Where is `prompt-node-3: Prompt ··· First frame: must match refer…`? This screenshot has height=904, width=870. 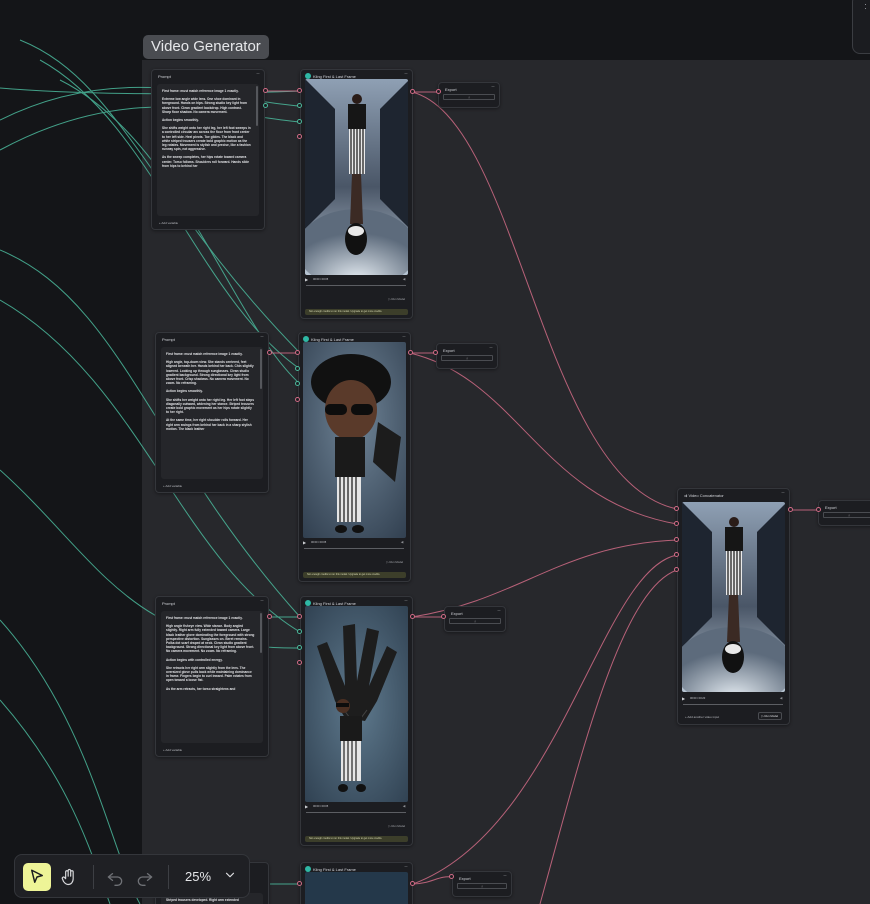
prompt-node-3: Prompt ··· First frame: must match refer… is located at coordinates (212, 676).